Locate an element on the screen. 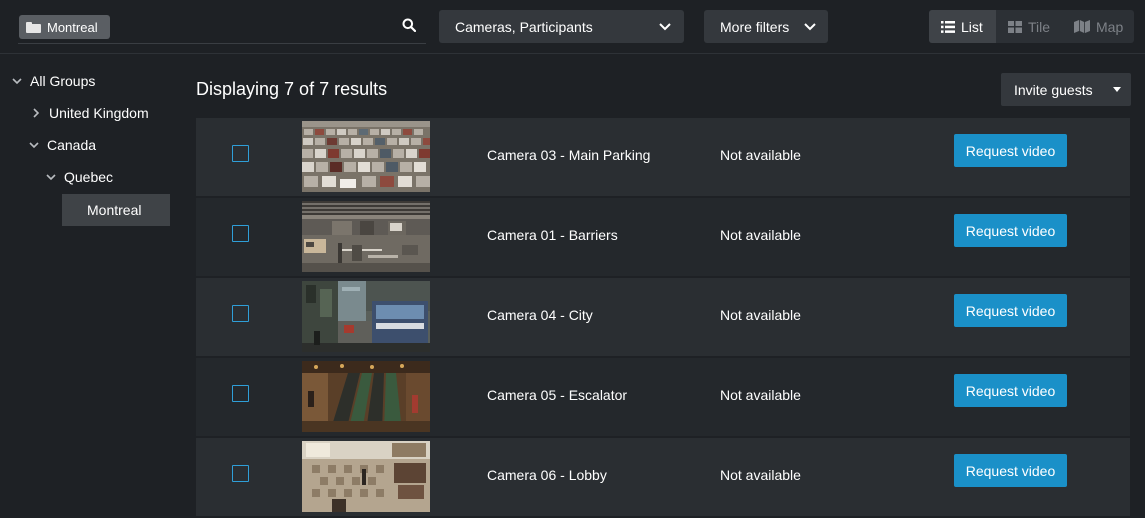  location-chip-label: Montreal is located at coordinates (72, 27).